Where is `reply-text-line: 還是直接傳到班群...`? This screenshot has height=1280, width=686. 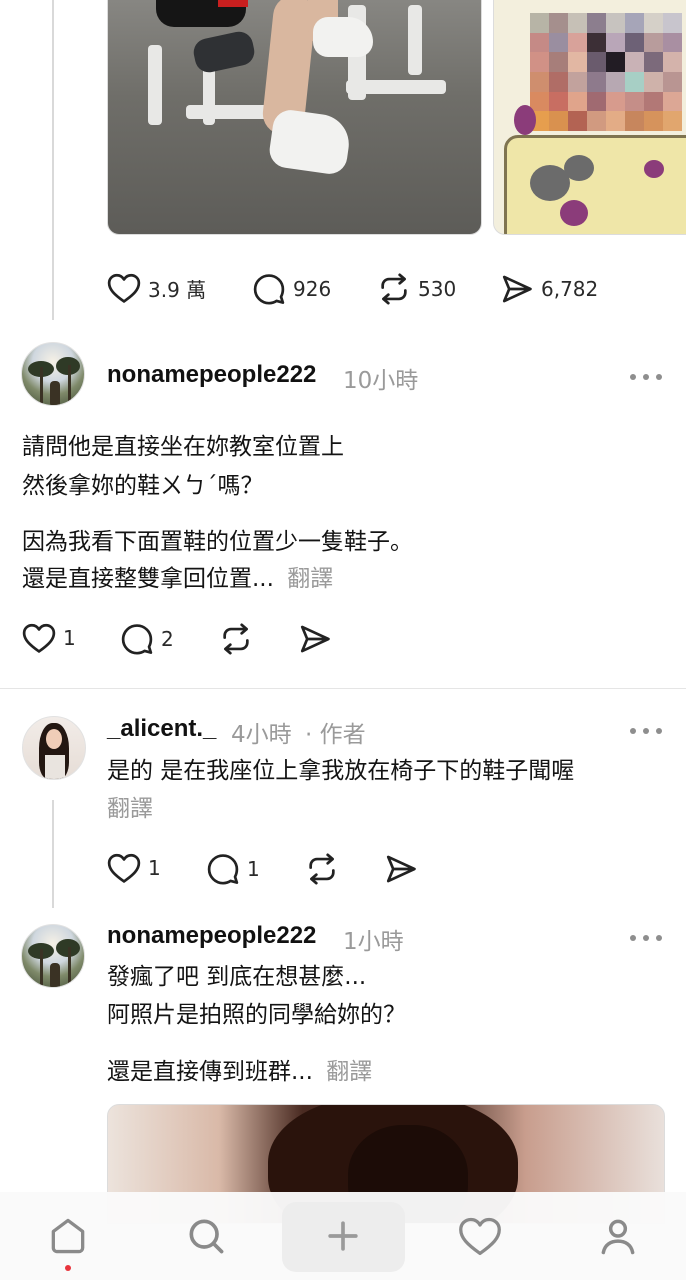 reply-text-line: 還是直接傳到班群... is located at coordinates (210, 1072).